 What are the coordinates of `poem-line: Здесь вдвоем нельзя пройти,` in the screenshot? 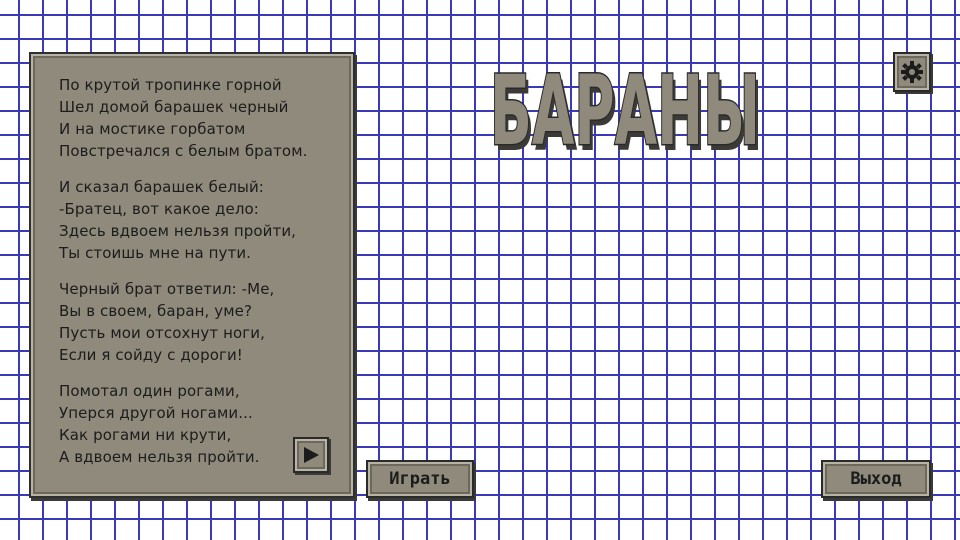 It's located at (178, 231).